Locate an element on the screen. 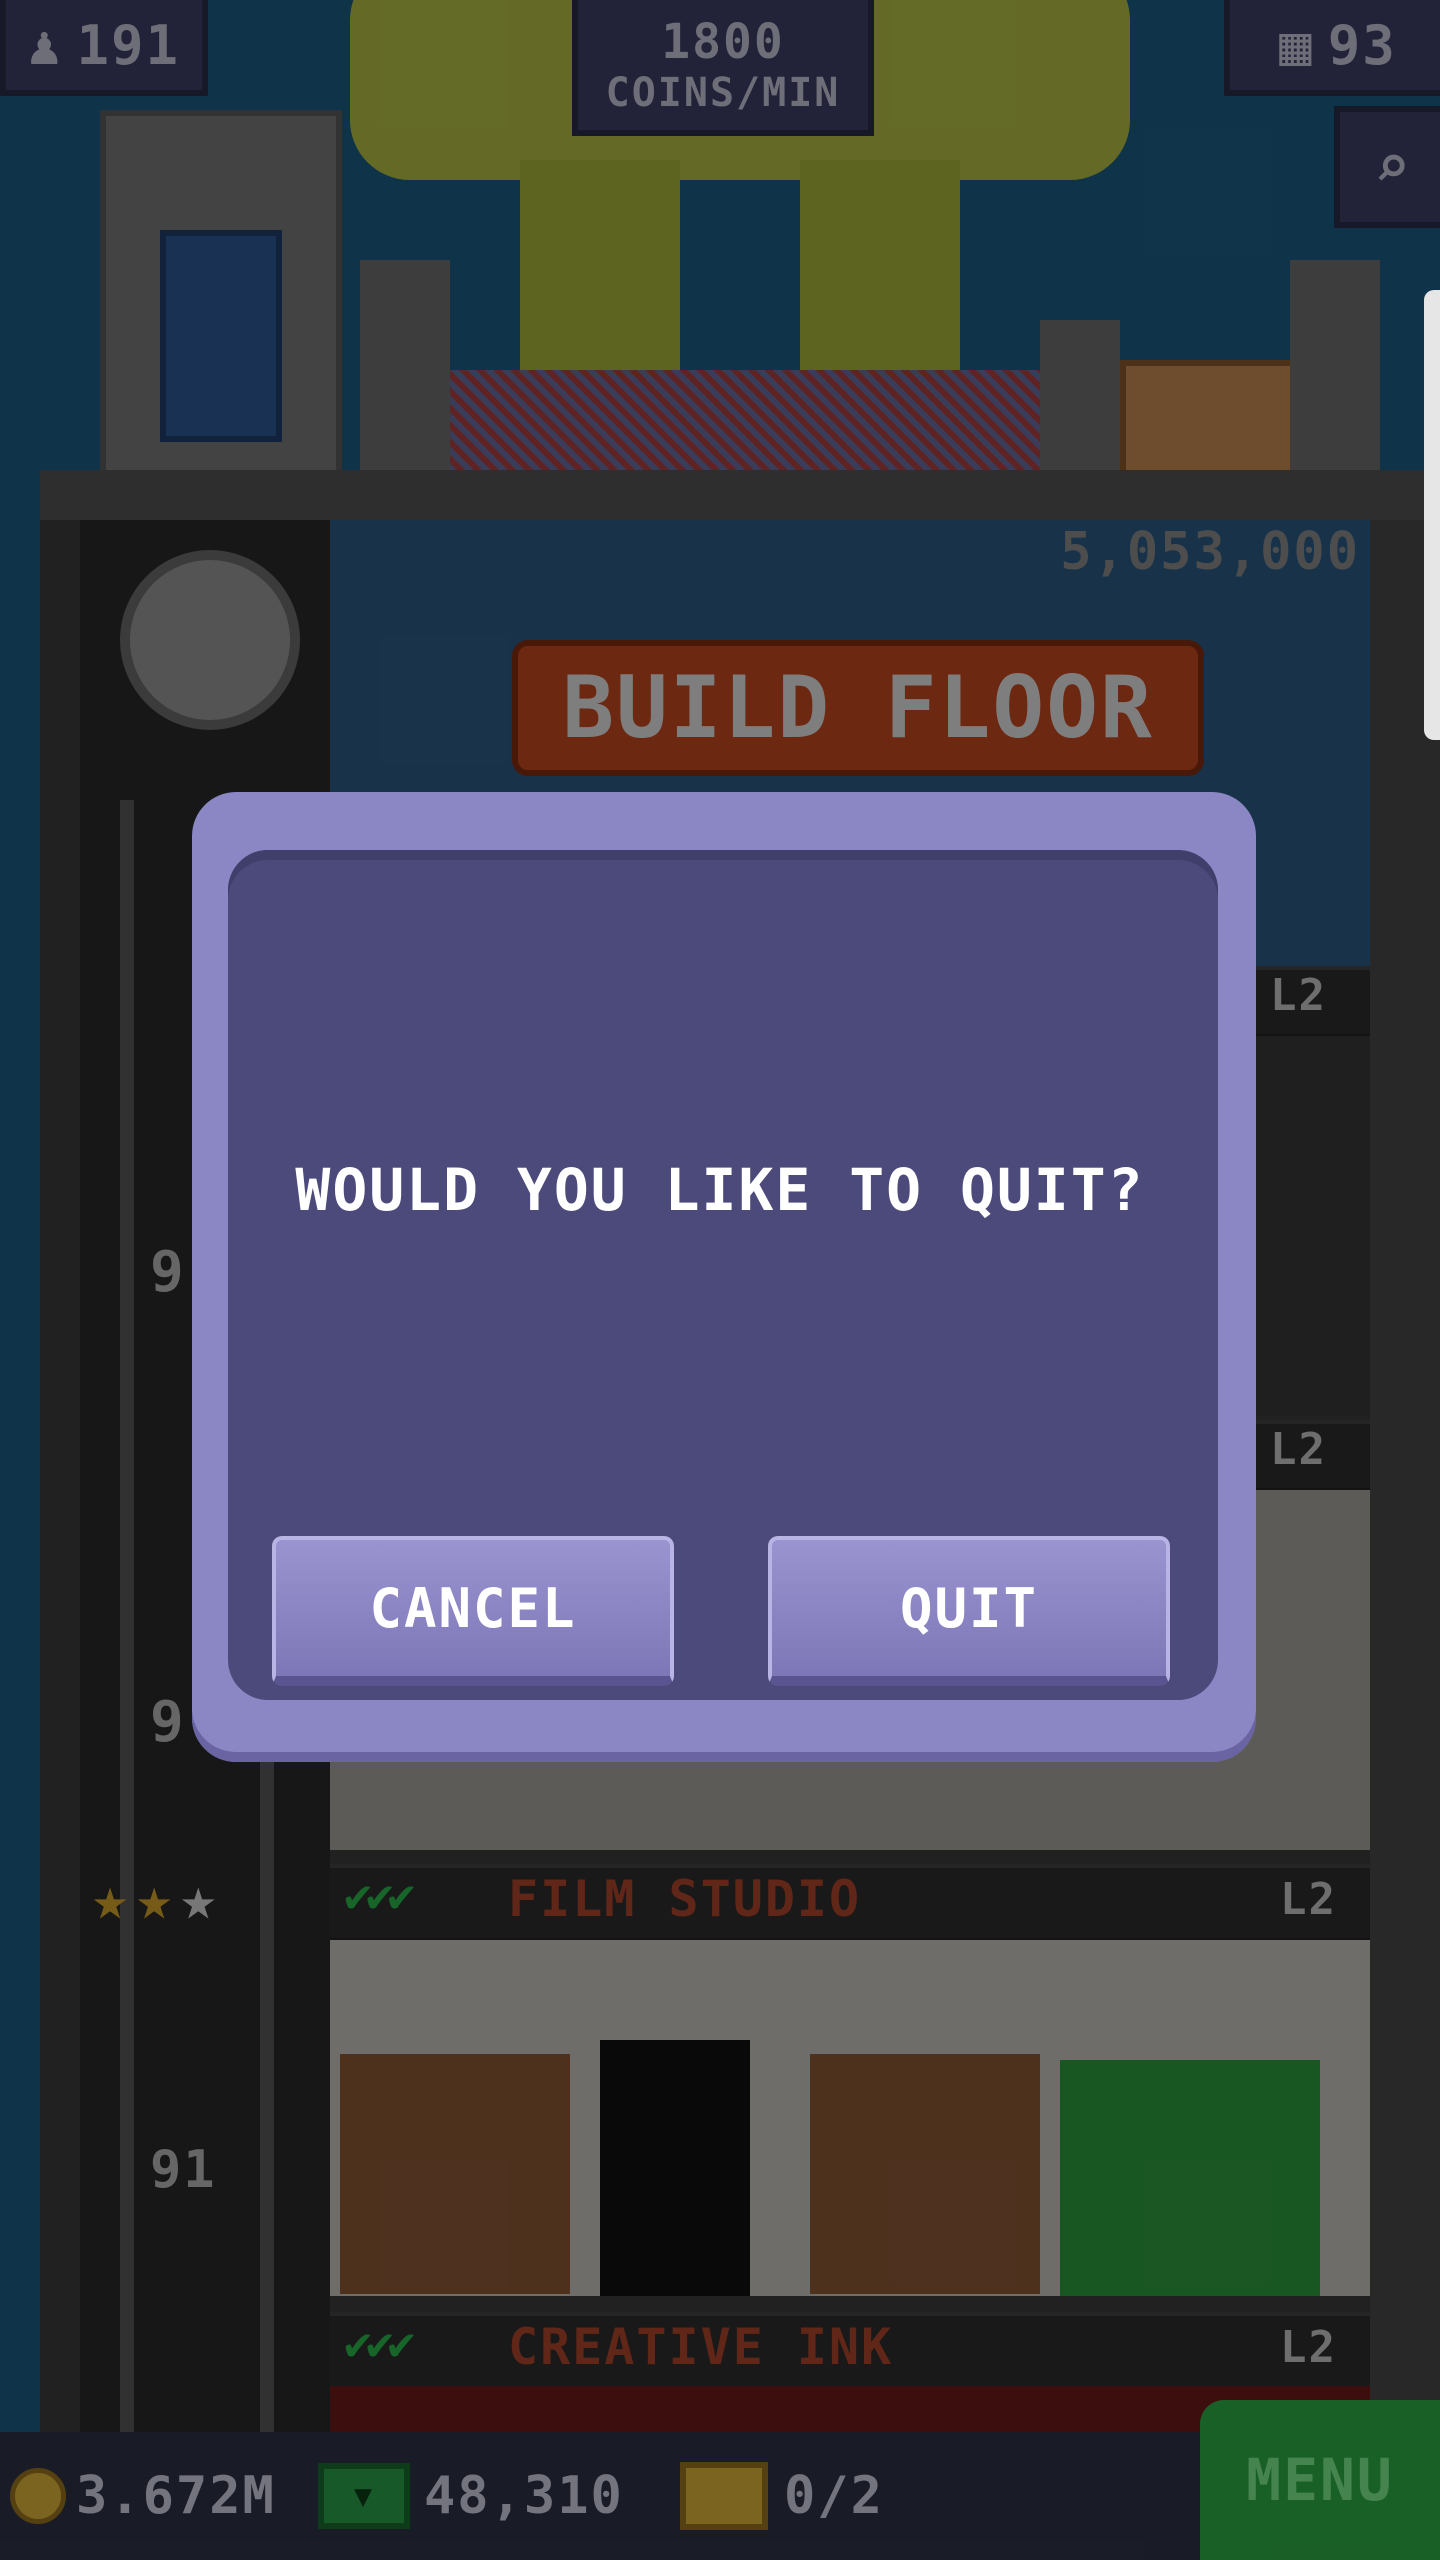 The width and height of the screenshot is (1440, 2560). quit-button: QUIT is located at coordinates (969, 1611).